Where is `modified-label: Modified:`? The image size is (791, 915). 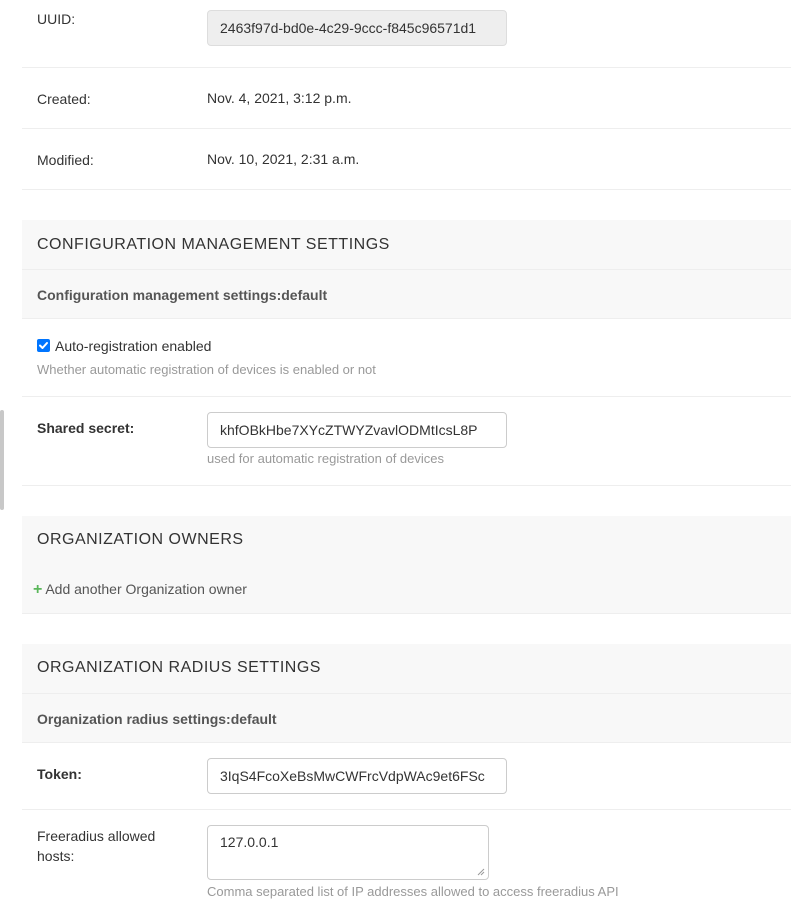
modified-label: Modified: is located at coordinates (65, 160).